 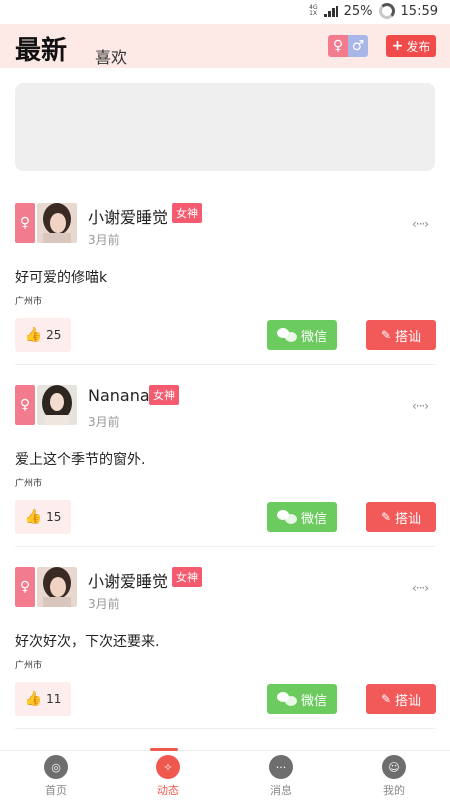 What do you see at coordinates (225, 127) in the screenshot?
I see `banner-placeholder` at bounding box center [225, 127].